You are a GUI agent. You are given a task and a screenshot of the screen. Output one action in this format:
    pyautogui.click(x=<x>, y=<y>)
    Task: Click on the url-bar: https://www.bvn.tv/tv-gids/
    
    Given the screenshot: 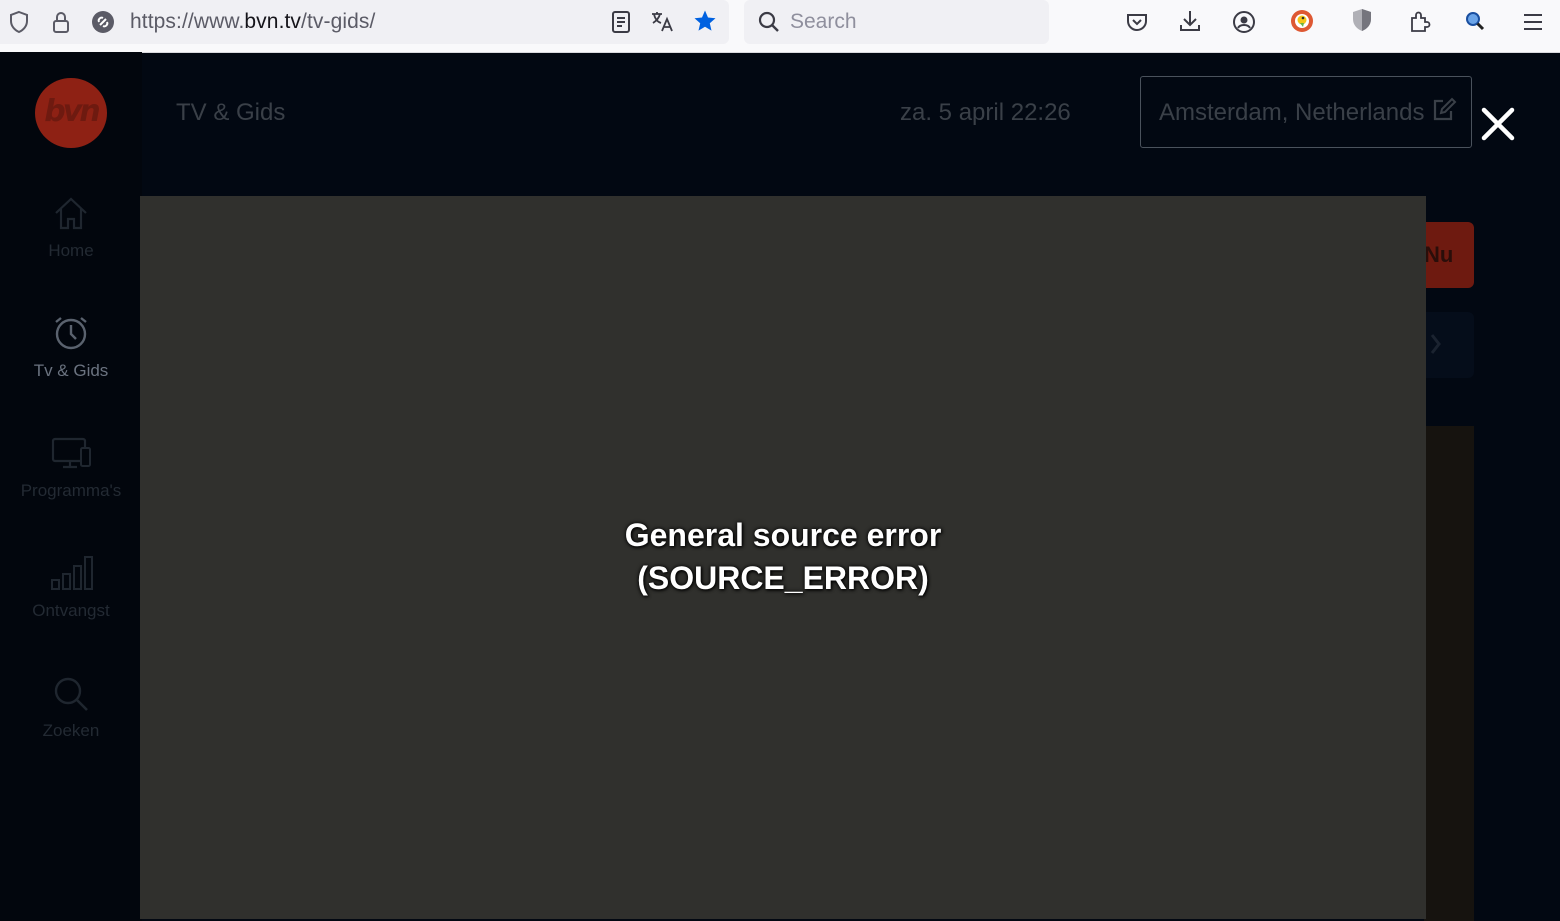 What is the action you would take?
    pyautogui.click(x=364, y=22)
    